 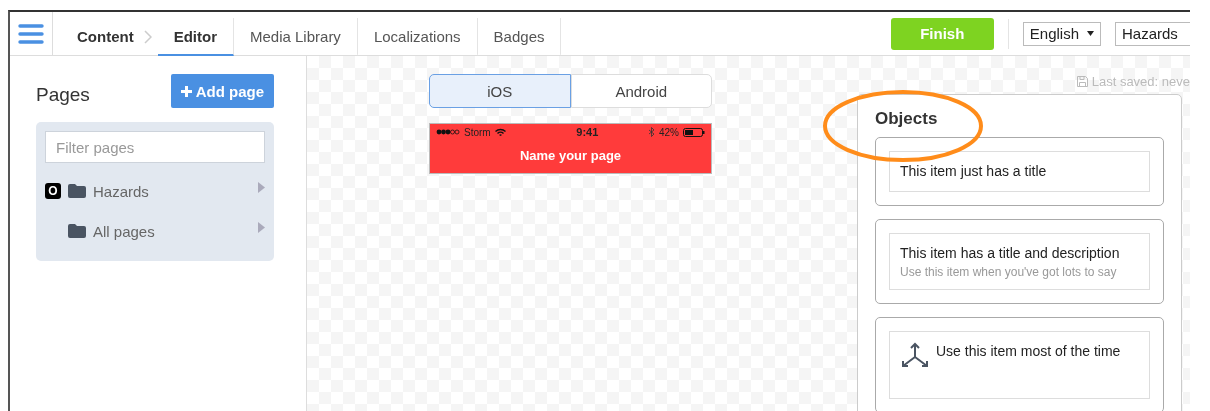 I want to click on pages-select: Hazards, so click(x=1152, y=33).